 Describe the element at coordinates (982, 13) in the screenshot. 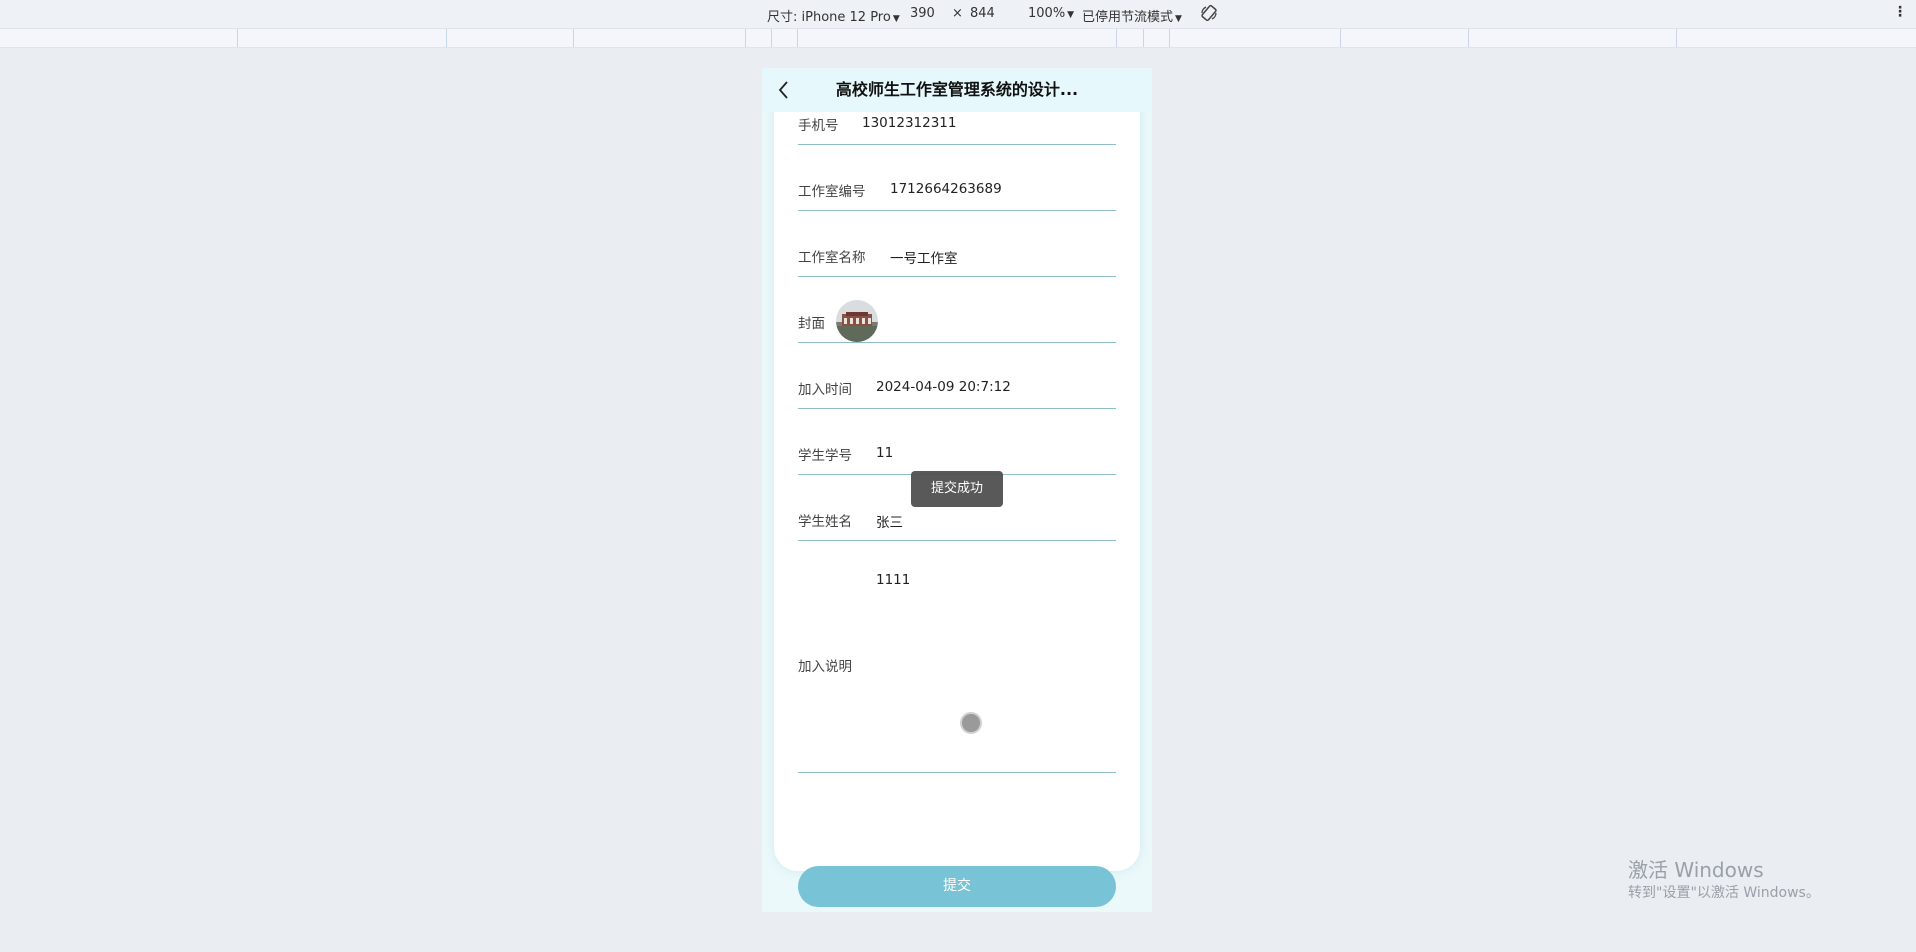

I see `viewport-height-input: 844` at that location.